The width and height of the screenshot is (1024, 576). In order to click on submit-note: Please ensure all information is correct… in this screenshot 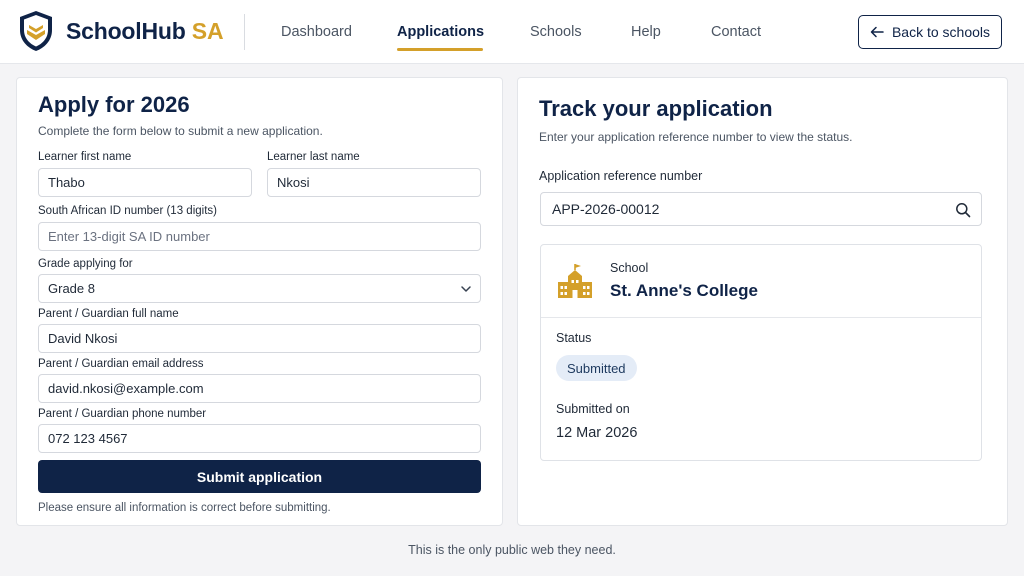, I will do `click(184, 508)`.